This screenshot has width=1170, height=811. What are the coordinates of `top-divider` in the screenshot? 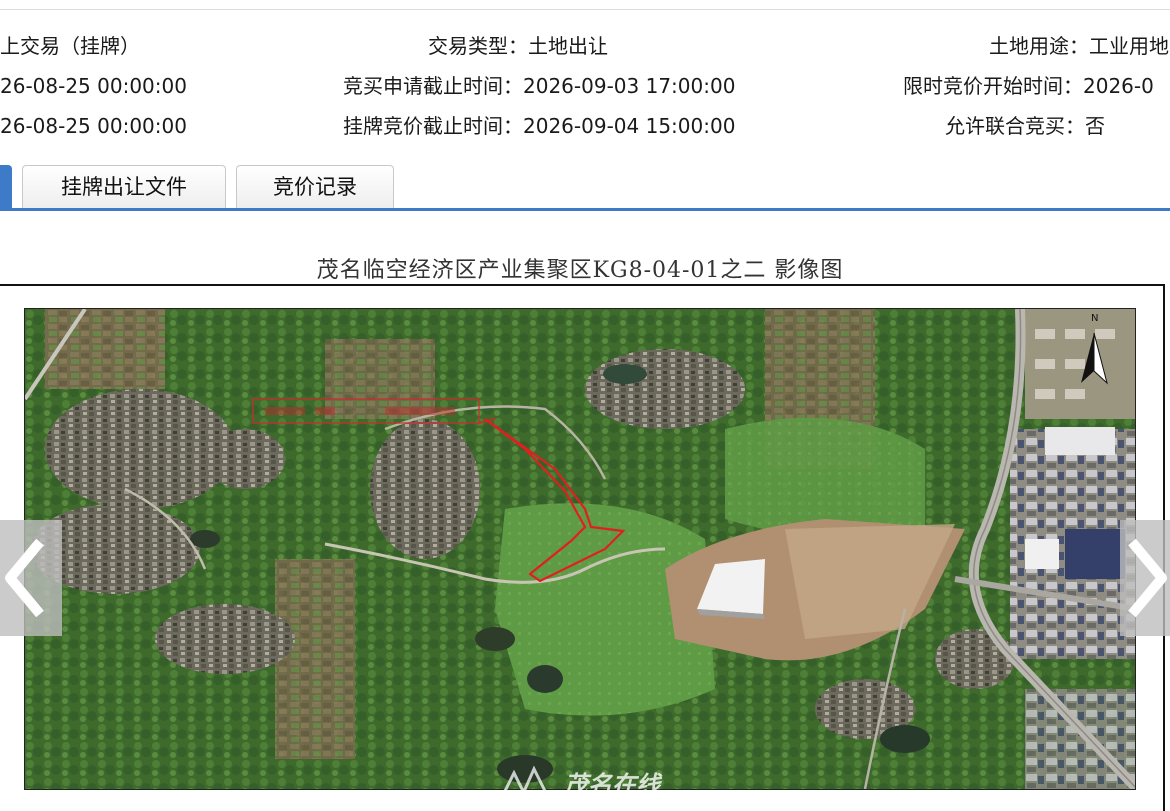 It's located at (585, 9).